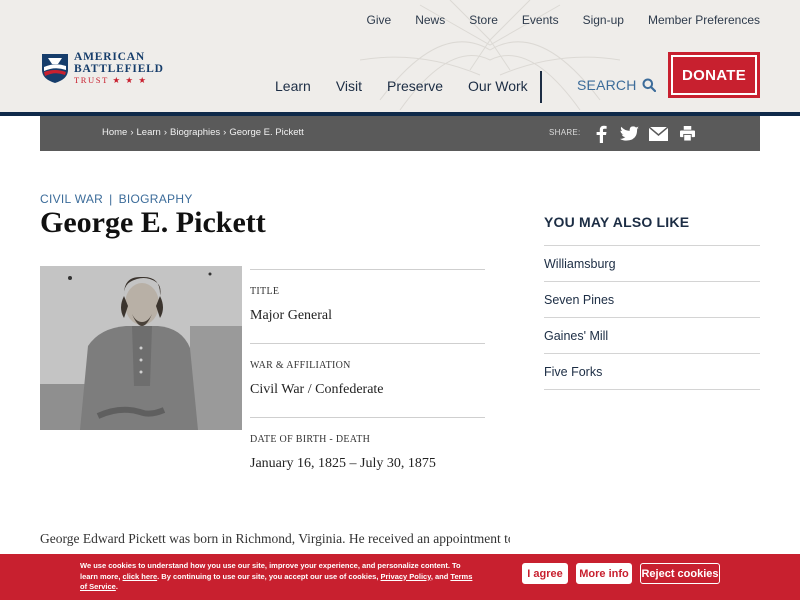  What do you see at coordinates (300, 365) in the screenshot?
I see `fact-label: WAR & AFFILIATION` at bounding box center [300, 365].